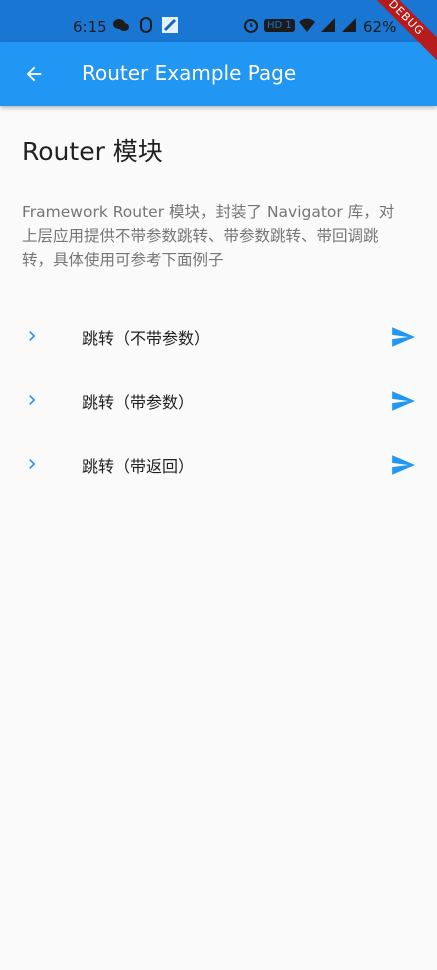 The width and height of the screenshot is (437, 970). Describe the element at coordinates (146, 338) in the screenshot. I see `list-item-label: 跳转（不带参数）` at that location.